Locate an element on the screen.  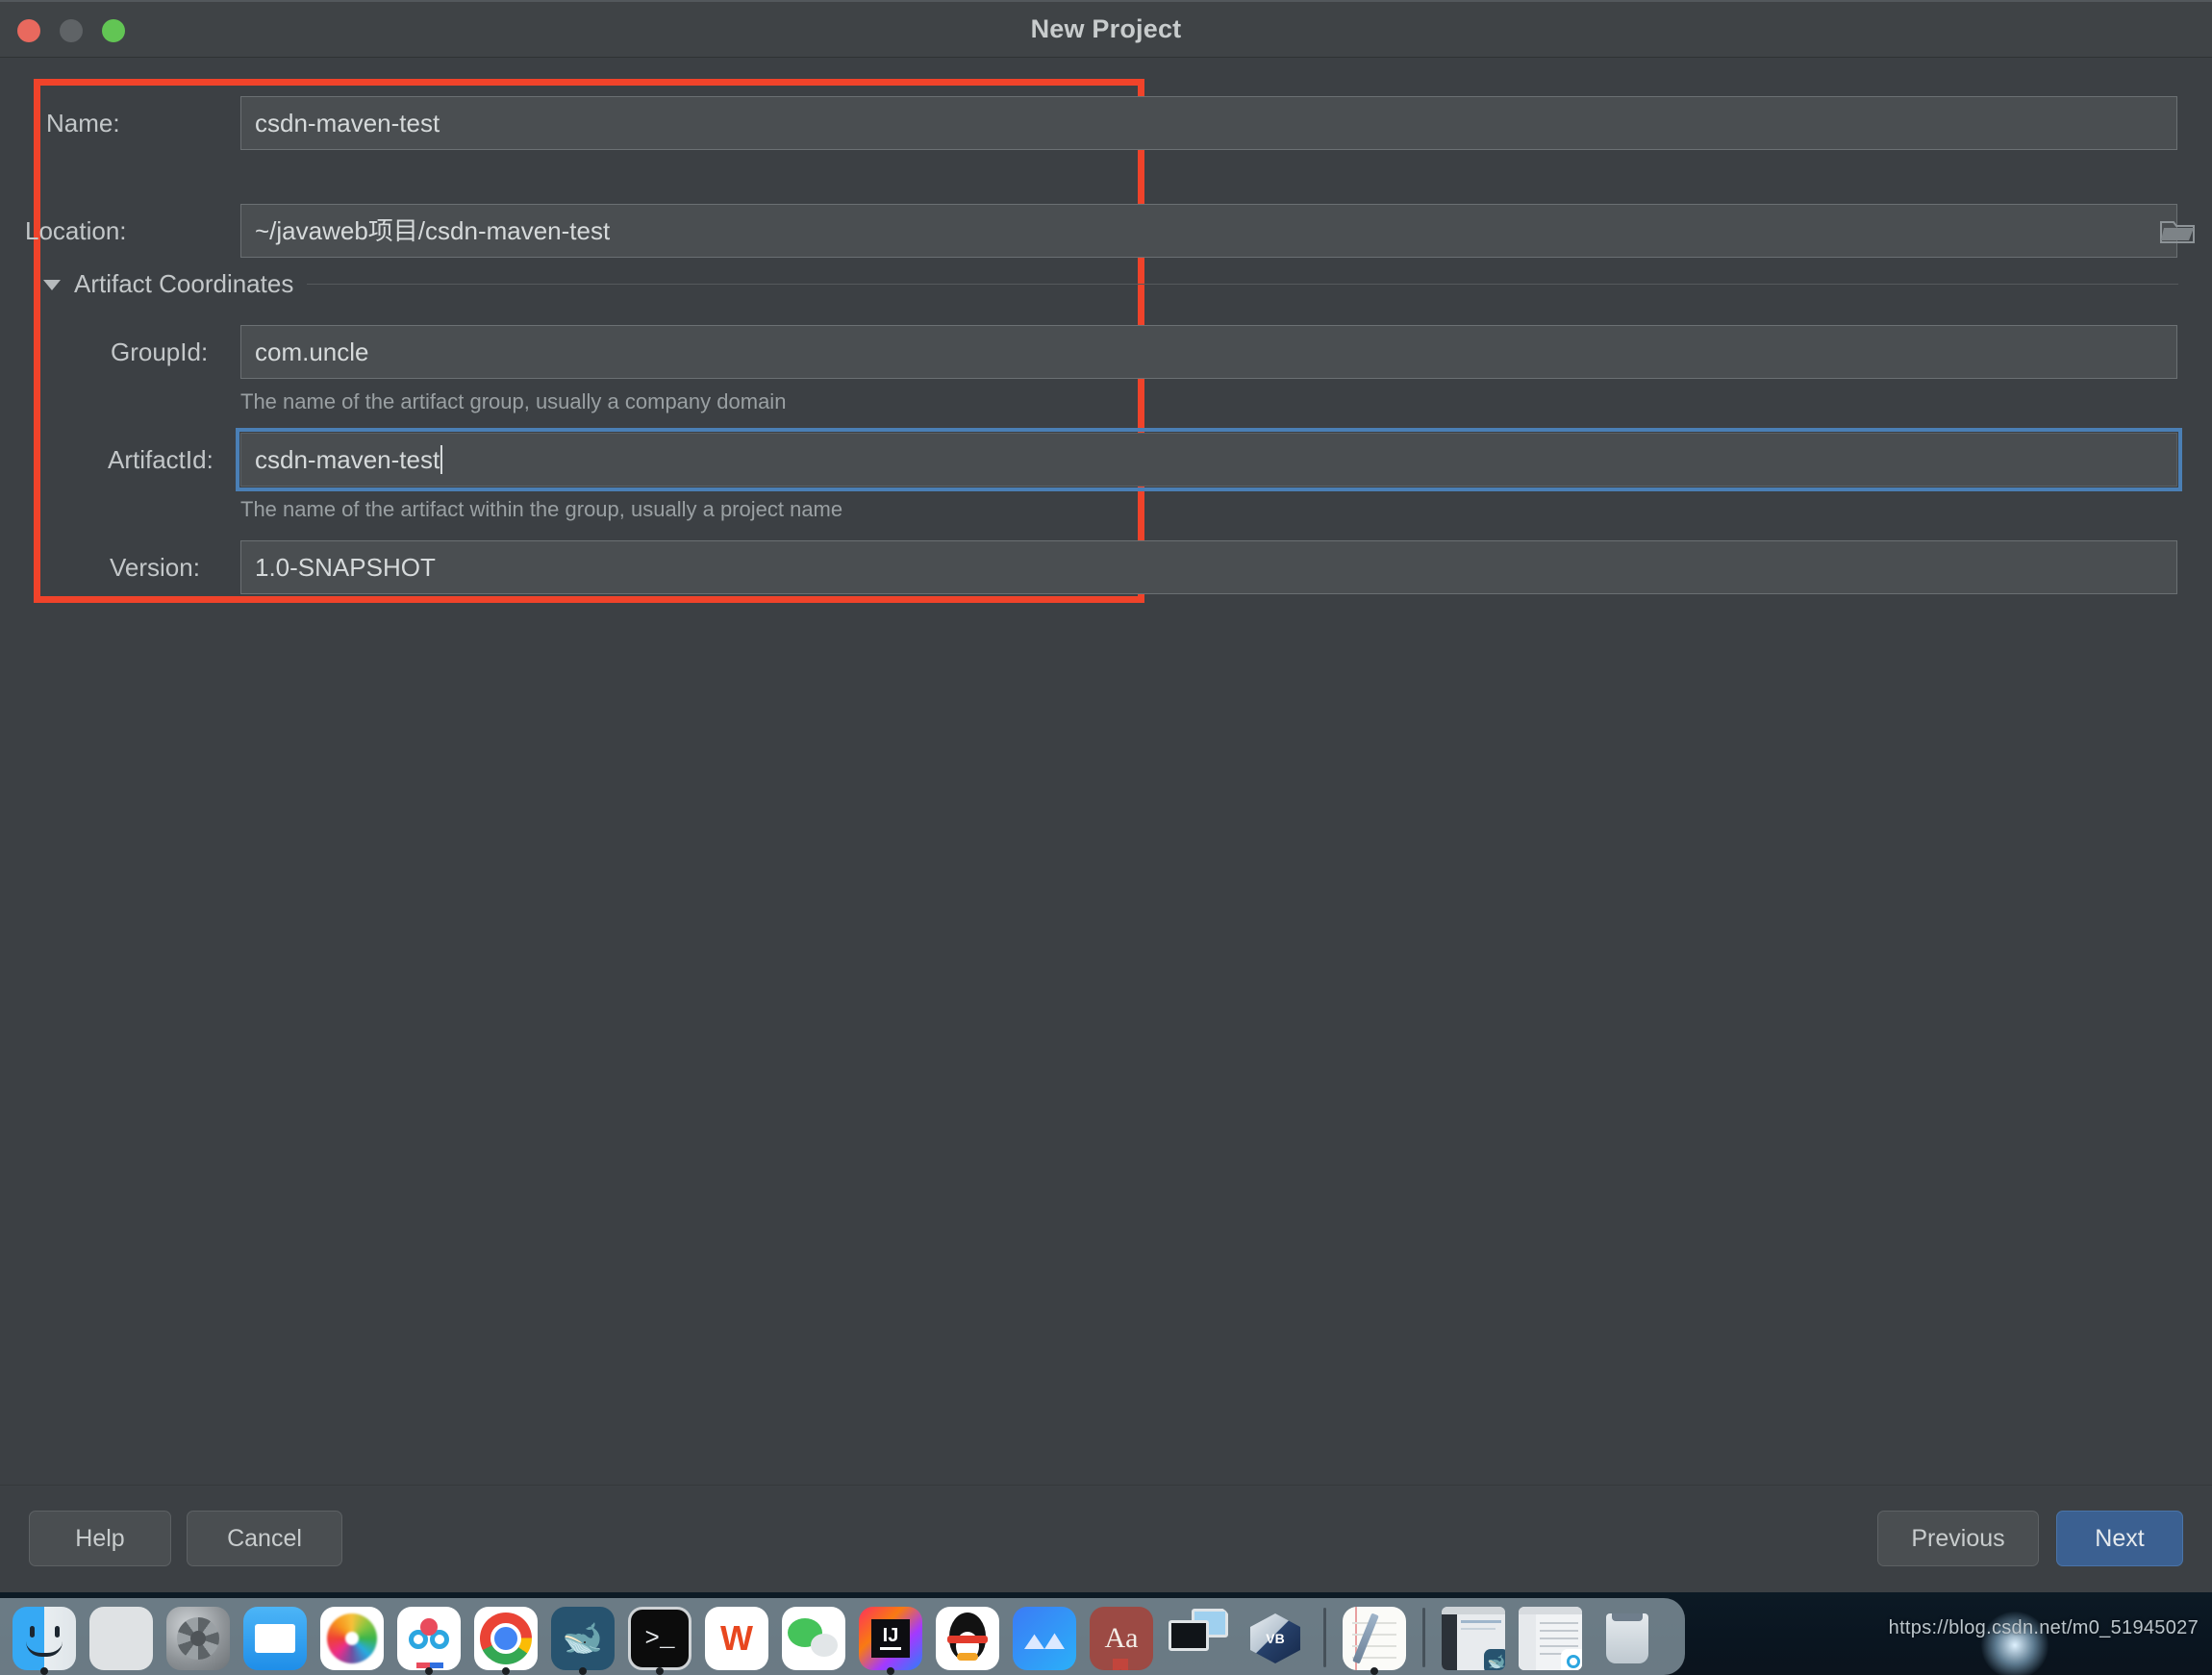
window-title-bar: New Project is located at coordinates (1106, 29).